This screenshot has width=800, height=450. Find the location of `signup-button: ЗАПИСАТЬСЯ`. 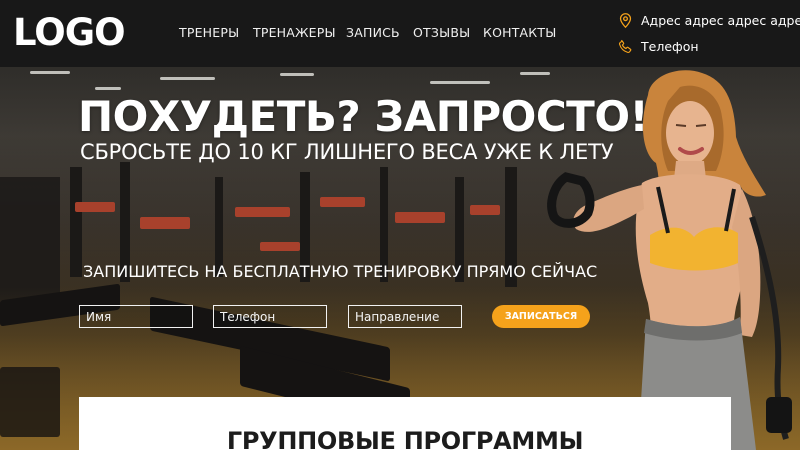

signup-button: ЗАПИСАТЬСЯ is located at coordinates (541, 316).